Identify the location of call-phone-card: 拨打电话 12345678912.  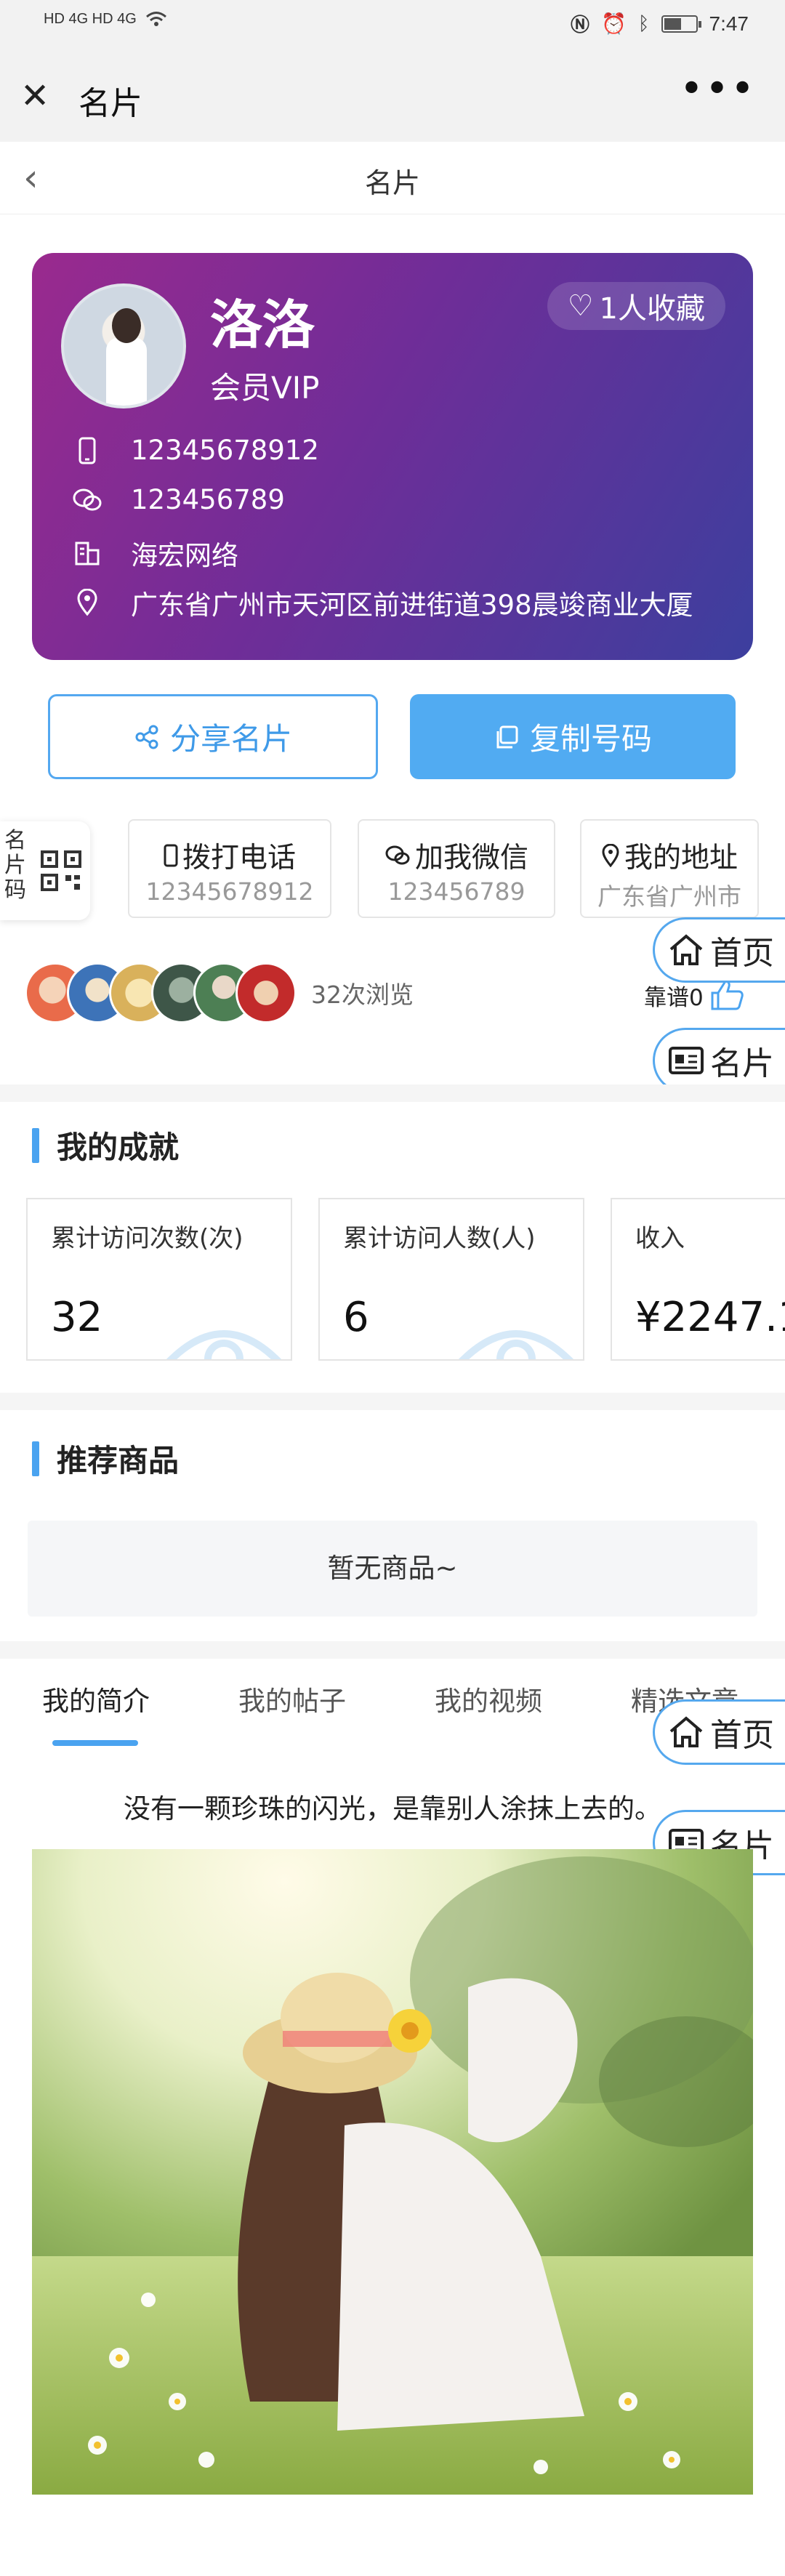
(229, 868).